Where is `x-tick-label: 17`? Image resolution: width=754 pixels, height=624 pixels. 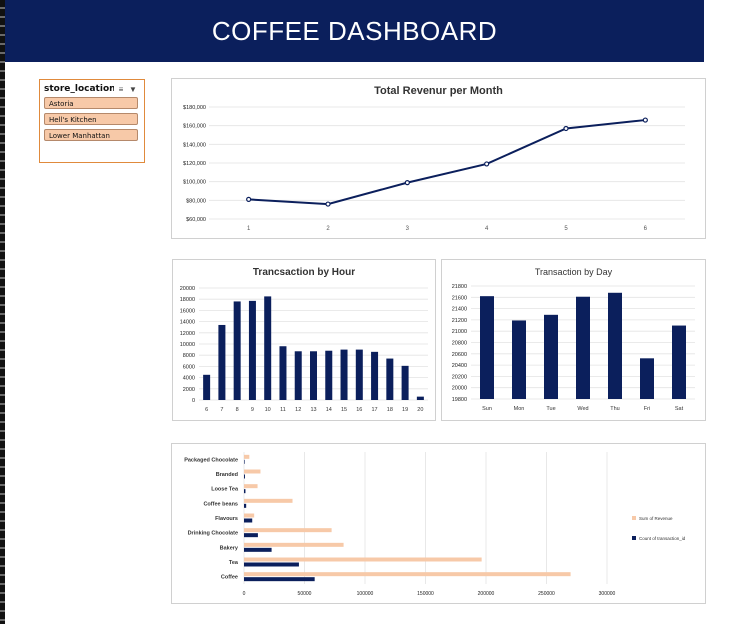 x-tick-label: 17 is located at coordinates (375, 410).